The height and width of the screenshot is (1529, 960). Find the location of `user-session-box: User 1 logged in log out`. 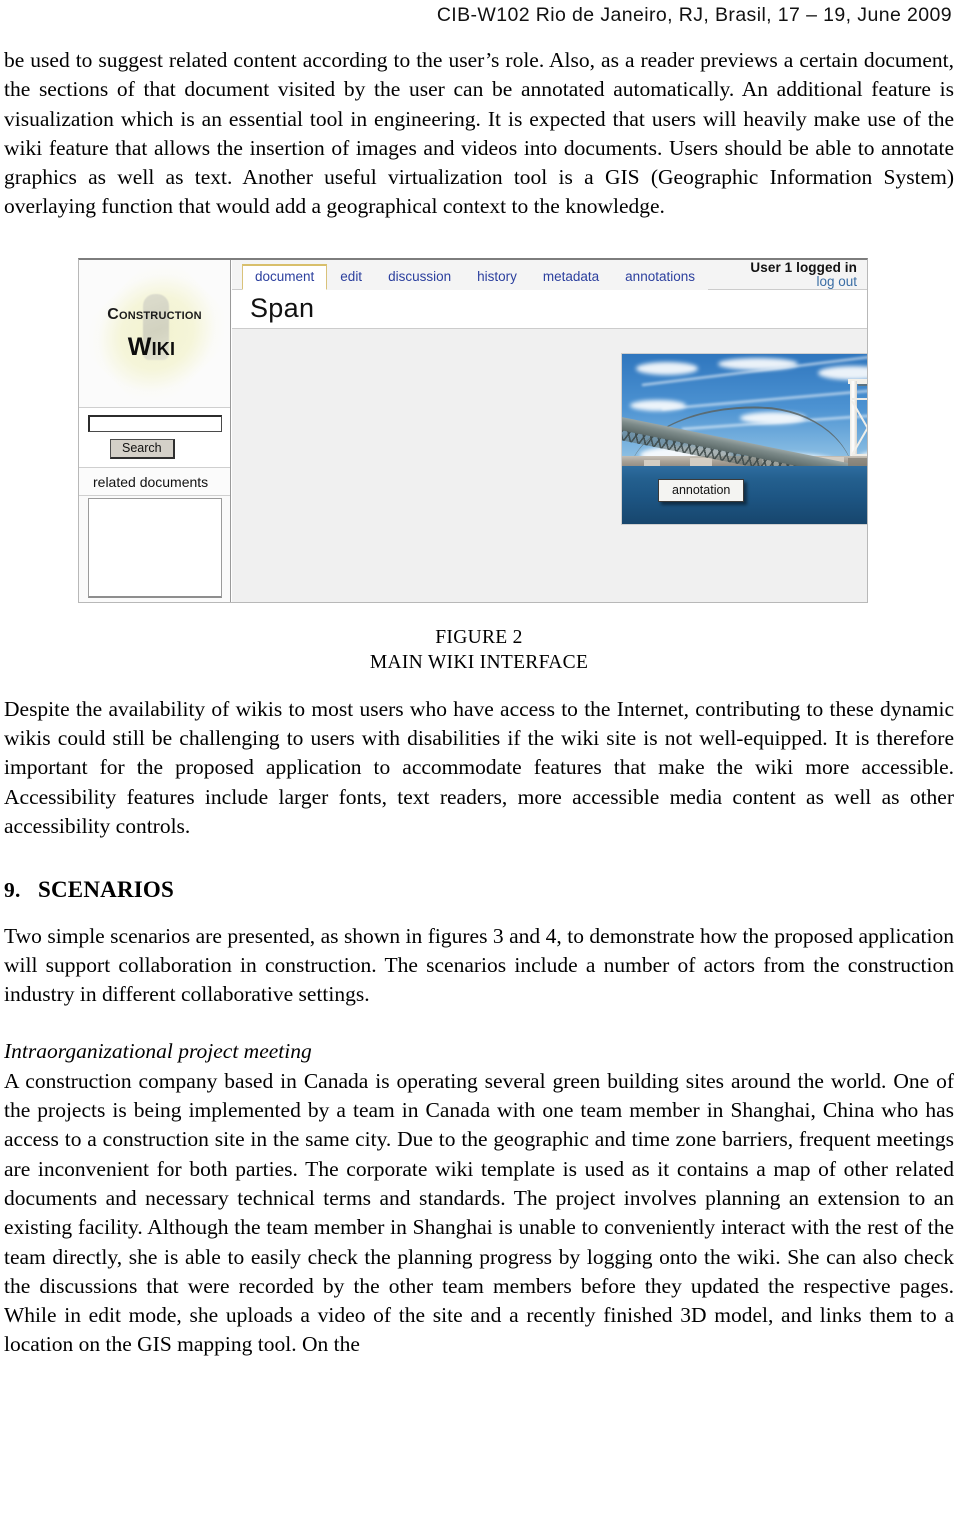

user-session-box: User 1 logged in log out is located at coordinates (803, 274).